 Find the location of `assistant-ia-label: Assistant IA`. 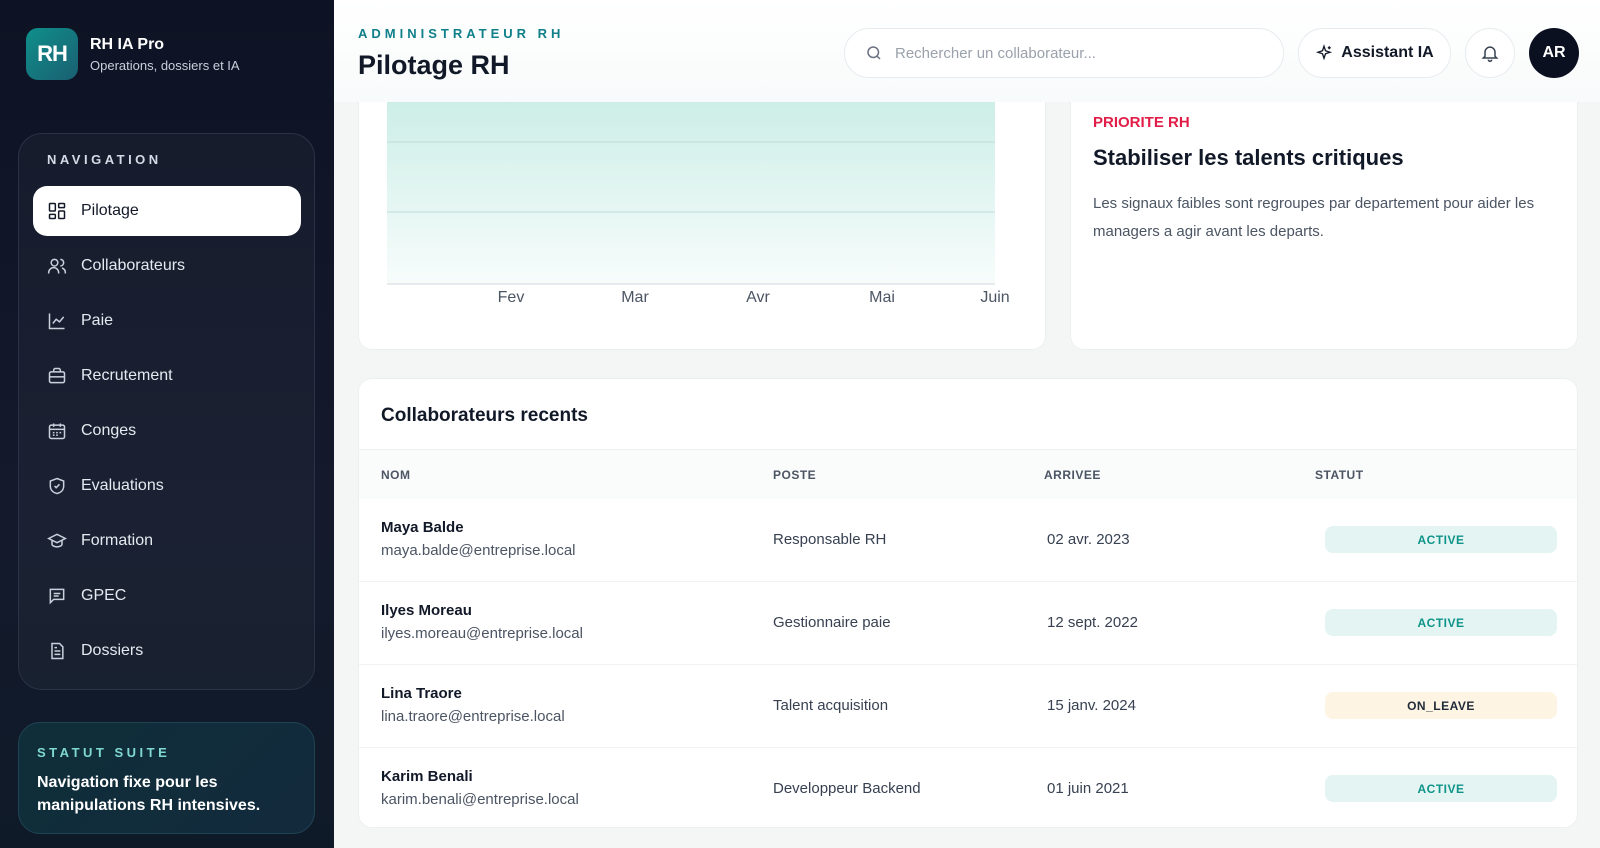

assistant-ia-label: Assistant IA is located at coordinates (1387, 52).